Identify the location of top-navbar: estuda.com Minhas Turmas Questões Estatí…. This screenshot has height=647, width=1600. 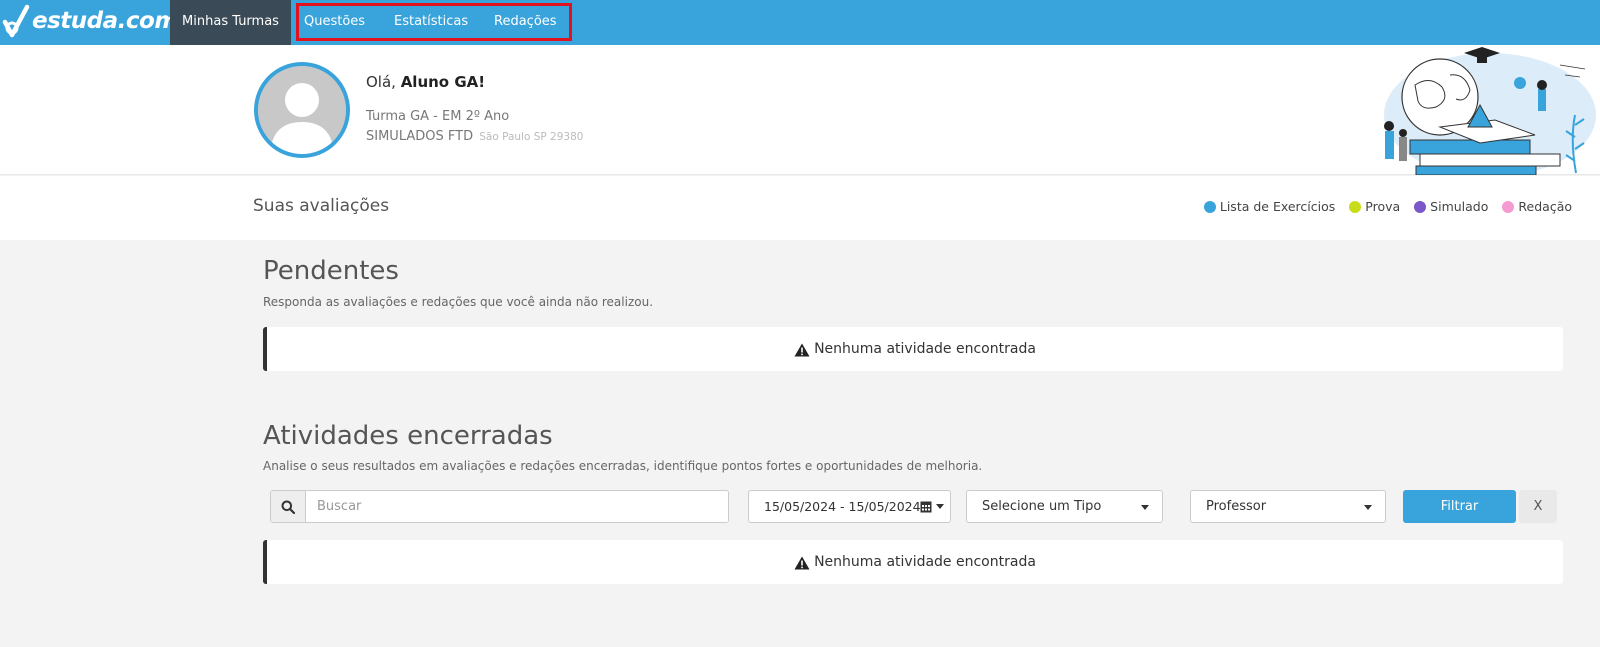
(800, 22).